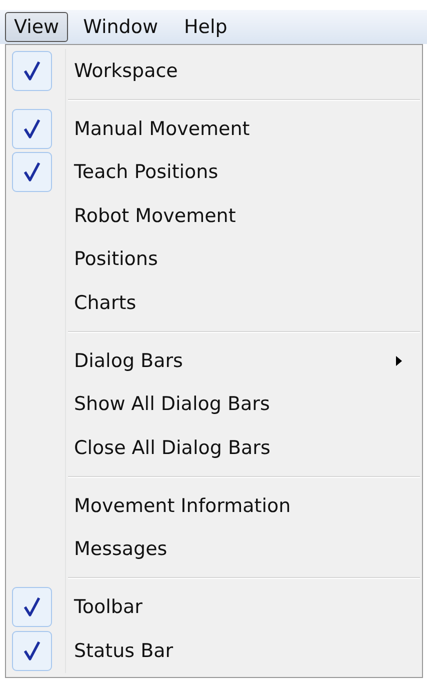  Describe the element at coordinates (399, 361) in the screenshot. I see `submenu-arrow-icon` at that location.